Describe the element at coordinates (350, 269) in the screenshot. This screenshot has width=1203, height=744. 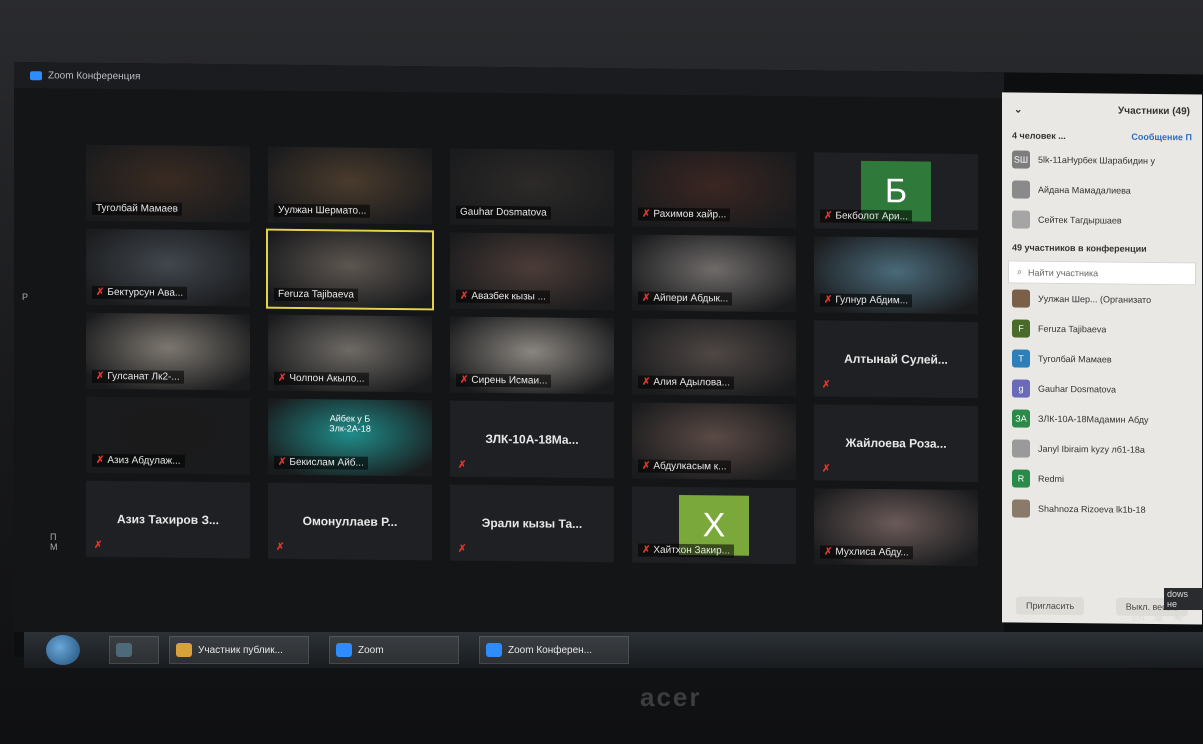
I see `participant-tile: Feruza Tajibaeva` at that location.